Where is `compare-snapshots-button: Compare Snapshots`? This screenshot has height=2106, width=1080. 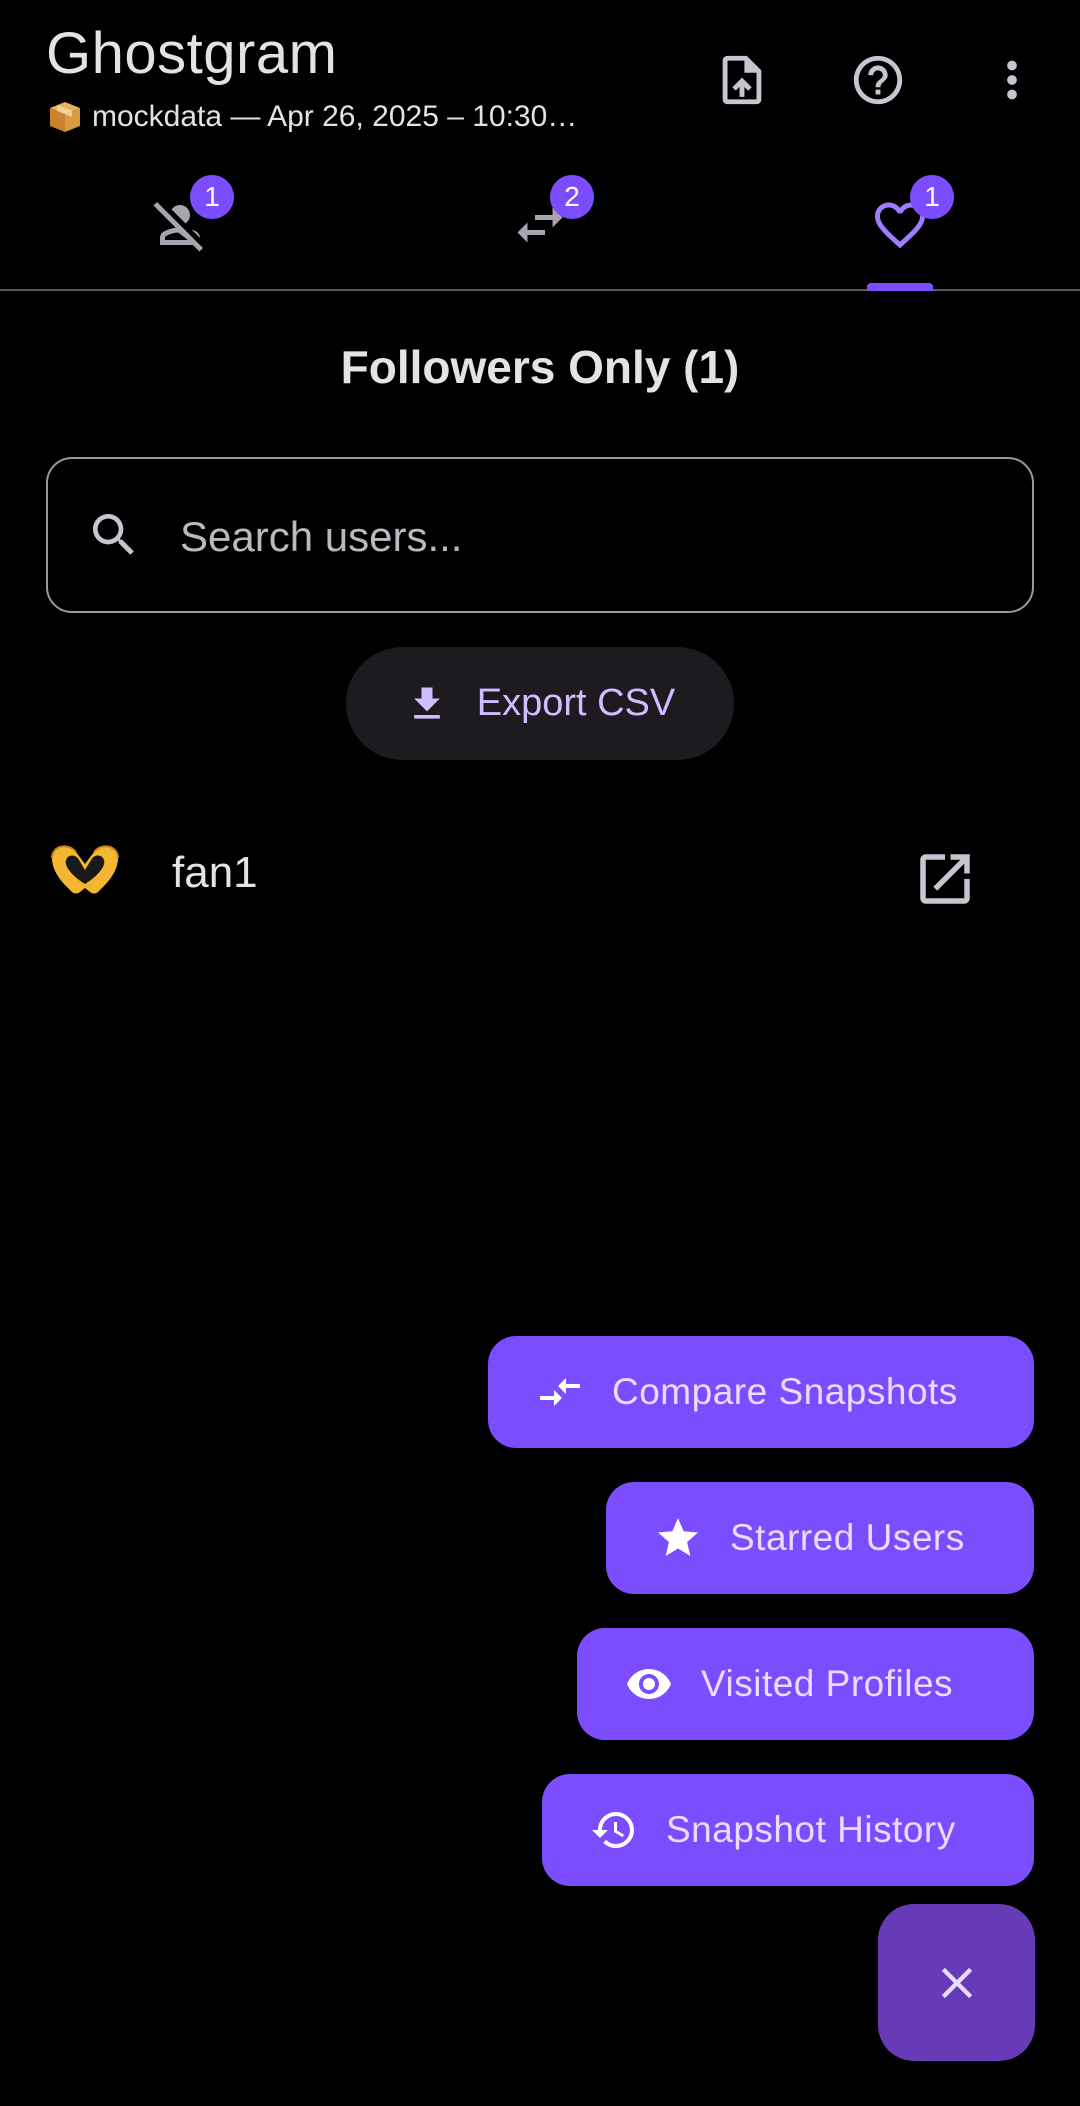 compare-snapshots-button: Compare Snapshots is located at coordinates (761, 1392).